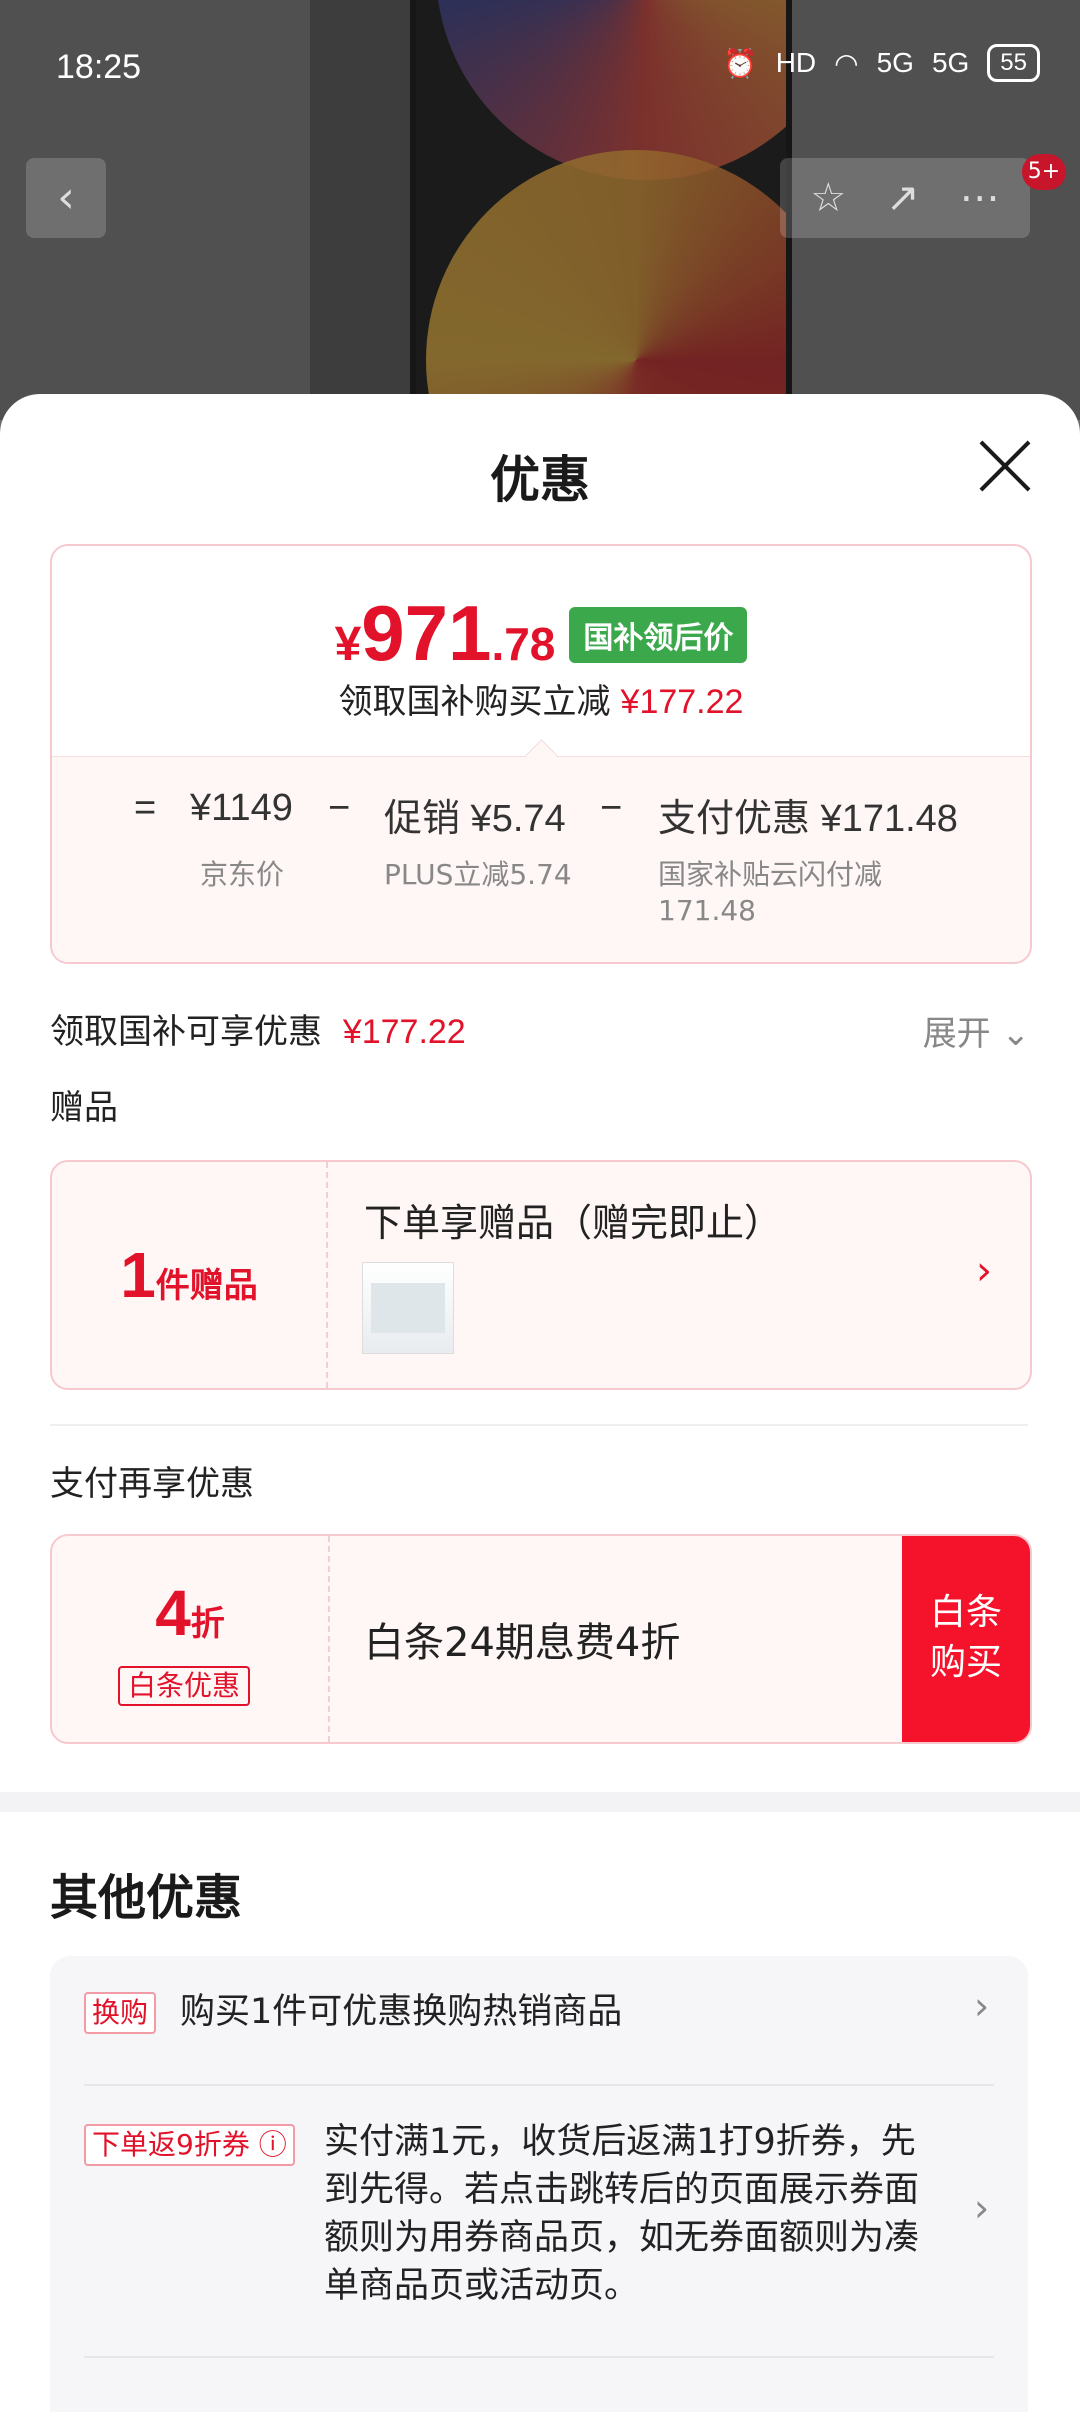  What do you see at coordinates (611, 808) in the screenshot?
I see `minus-sign-2: −` at bounding box center [611, 808].